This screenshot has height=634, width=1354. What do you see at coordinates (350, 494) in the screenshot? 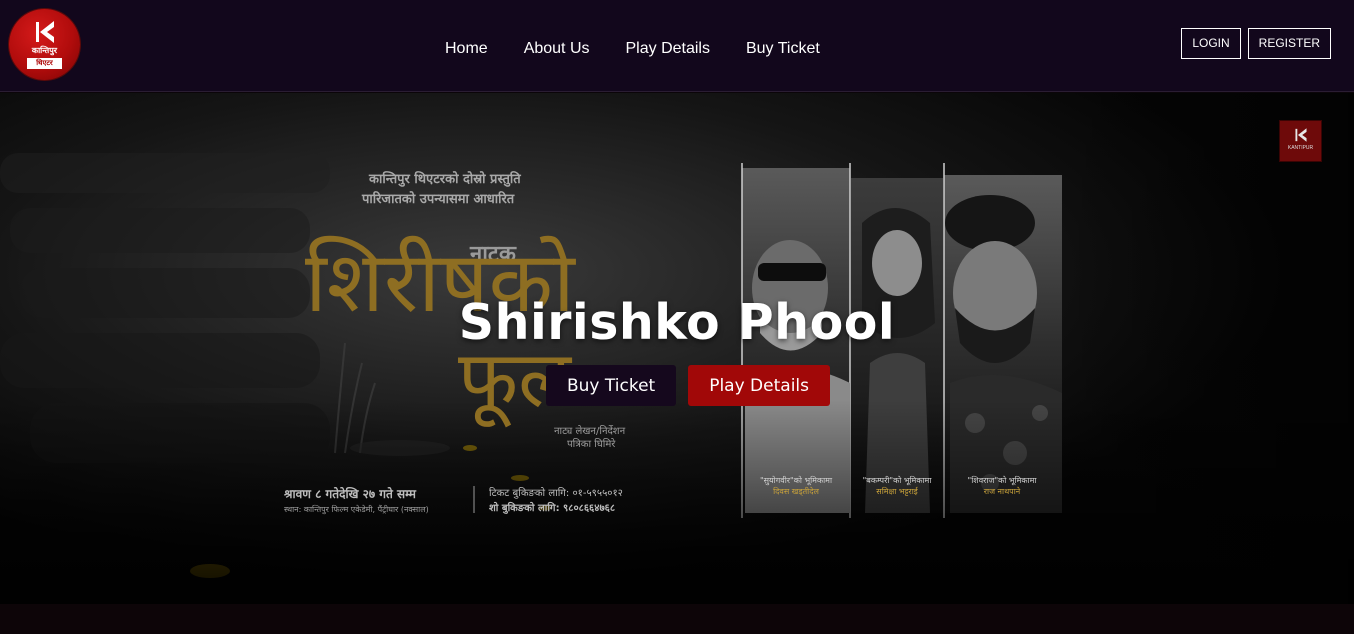
I see `poster-dates: श्रावण ८ गतेदेखि २७ गते सम्म` at bounding box center [350, 494].